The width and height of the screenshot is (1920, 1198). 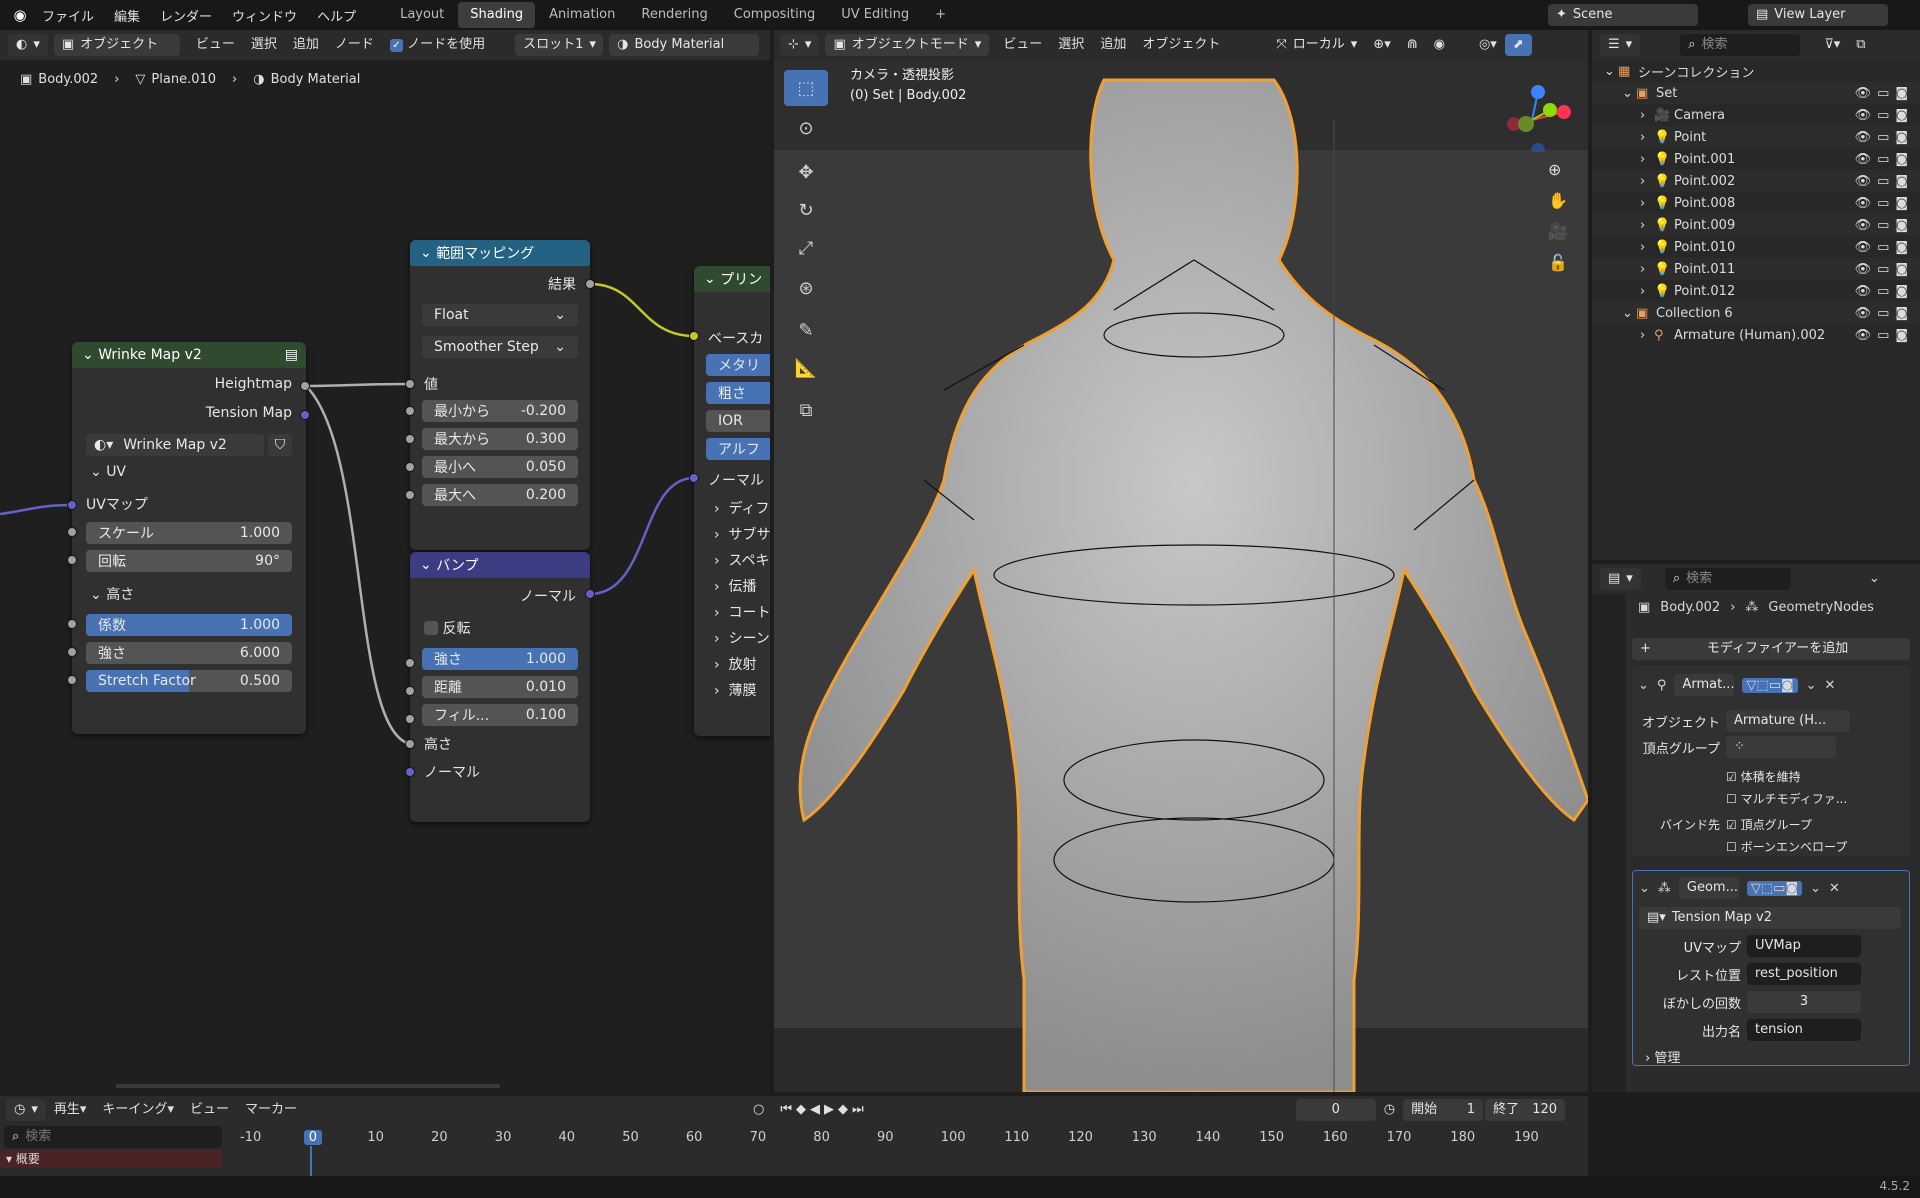 What do you see at coordinates (732, 279) in the screenshot?
I see `node-header: ⌄ プリン` at bounding box center [732, 279].